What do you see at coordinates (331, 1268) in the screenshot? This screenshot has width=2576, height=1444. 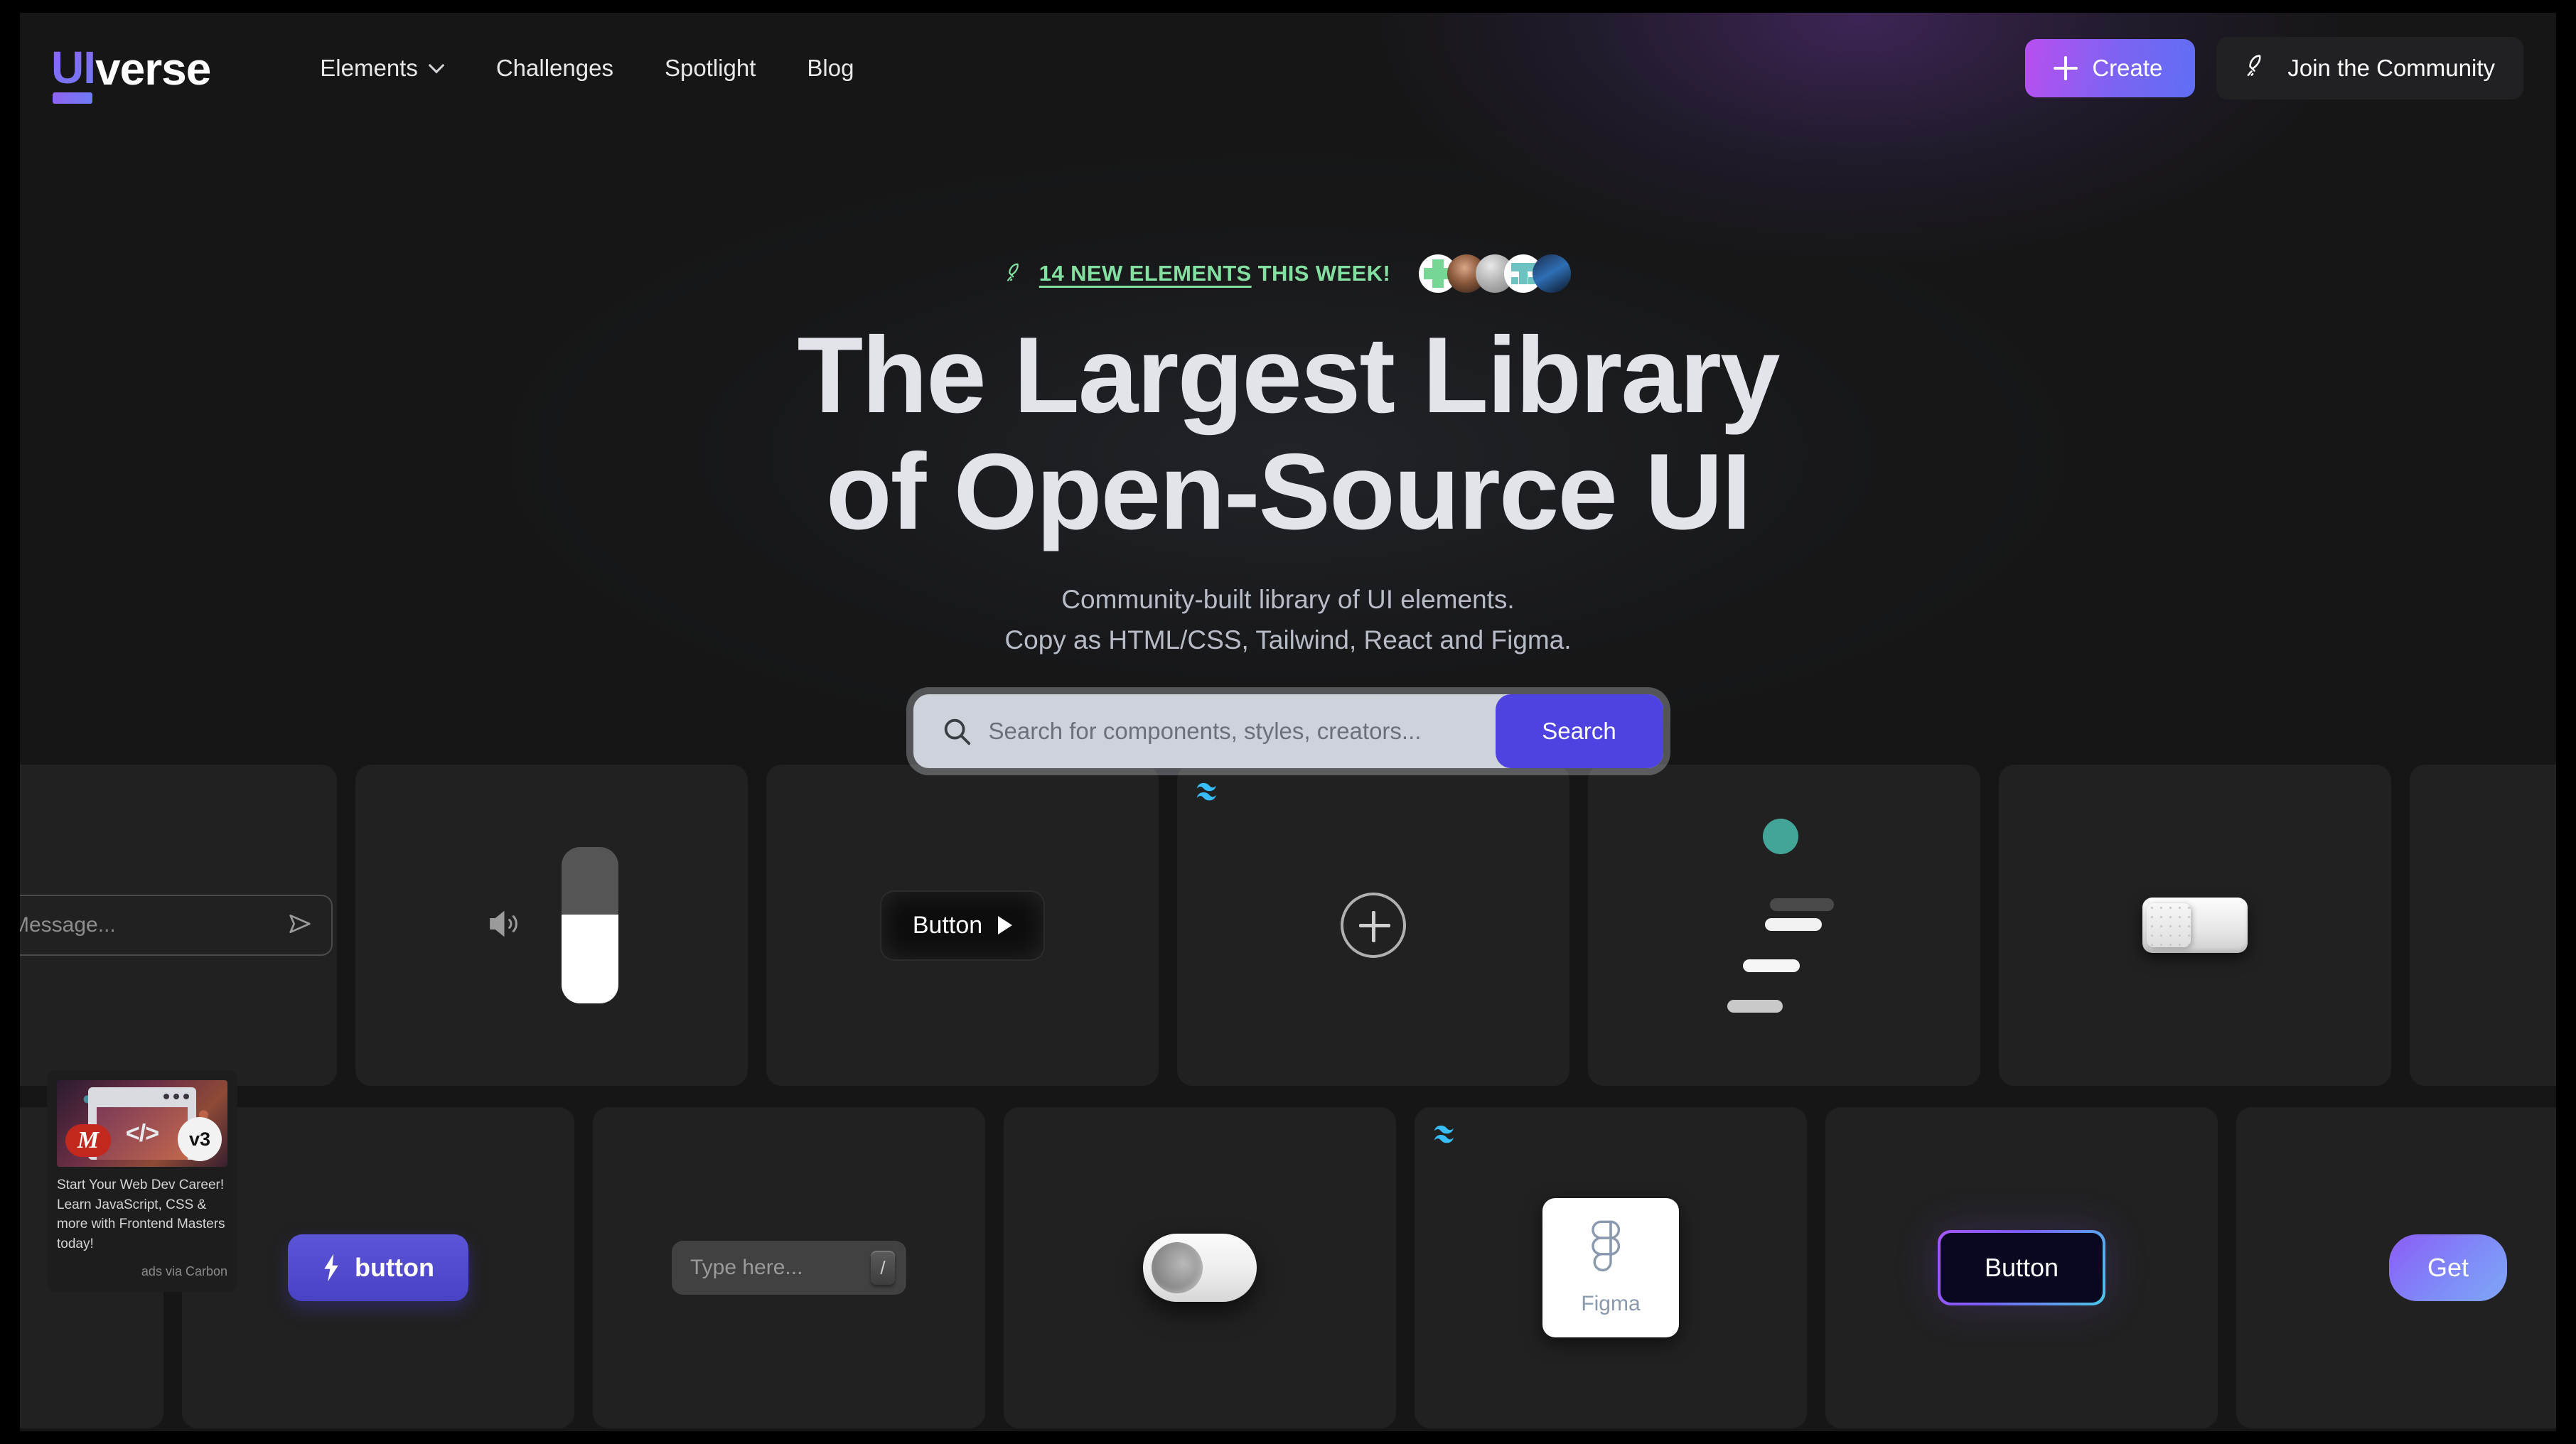 I see `lightning-icon` at bounding box center [331, 1268].